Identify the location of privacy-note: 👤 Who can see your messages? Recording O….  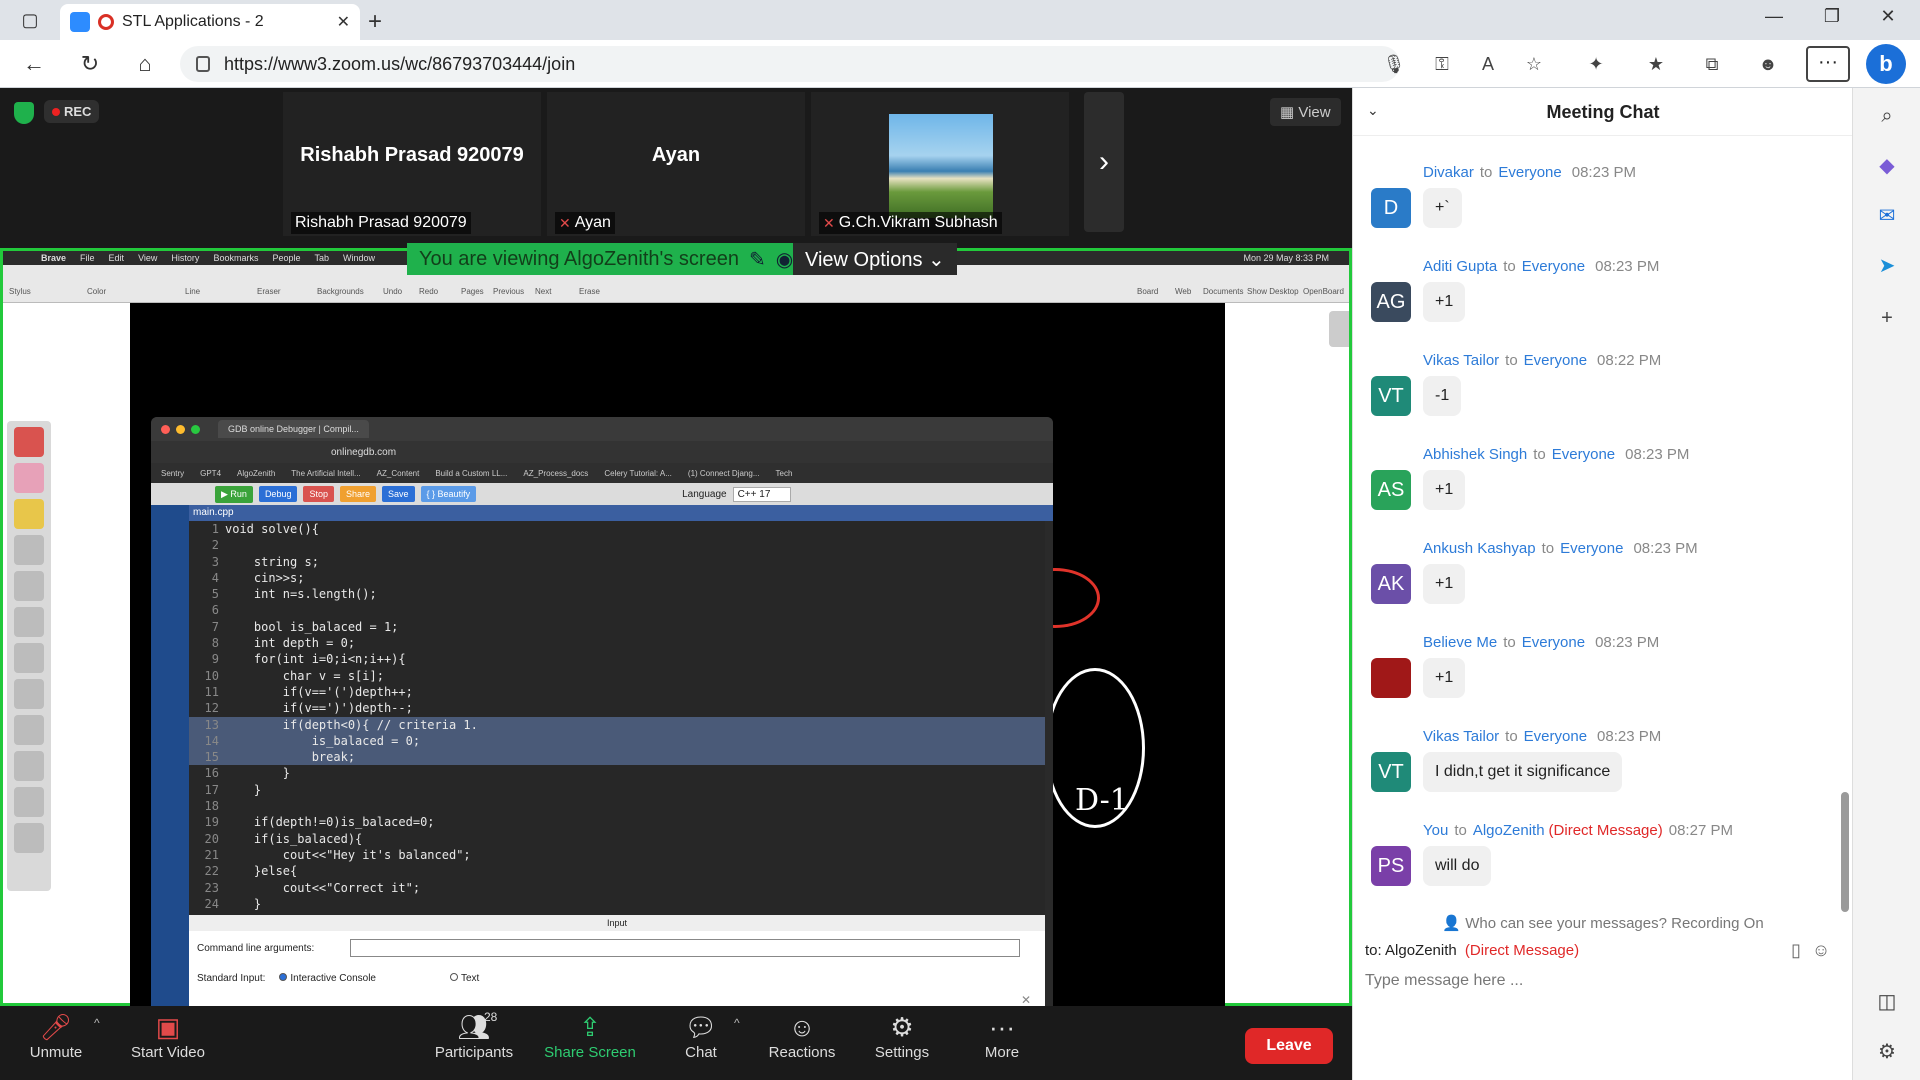
(1603, 923).